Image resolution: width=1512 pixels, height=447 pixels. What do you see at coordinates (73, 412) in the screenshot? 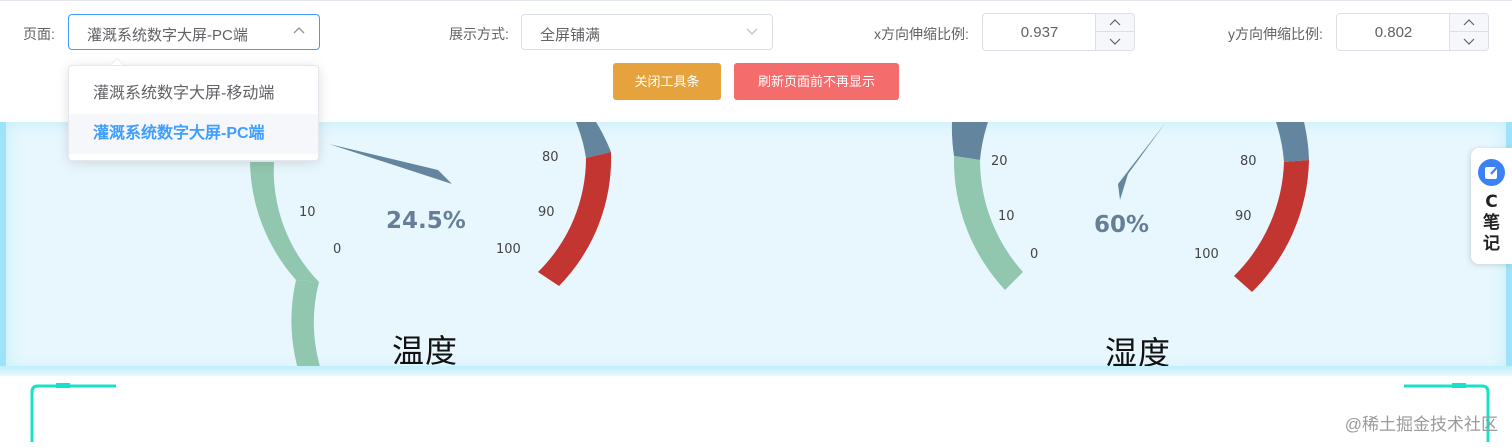
I see `corner-frame-left` at bounding box center [73, 412].